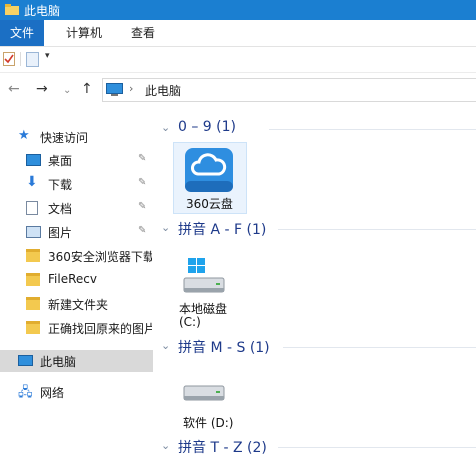 Image resolution: width=476 pixels, height=475 pixels. What do you see at coordinates (20, 59) in the screenshot?
I see `toolbar-divider` at bounding box center [20, 59].